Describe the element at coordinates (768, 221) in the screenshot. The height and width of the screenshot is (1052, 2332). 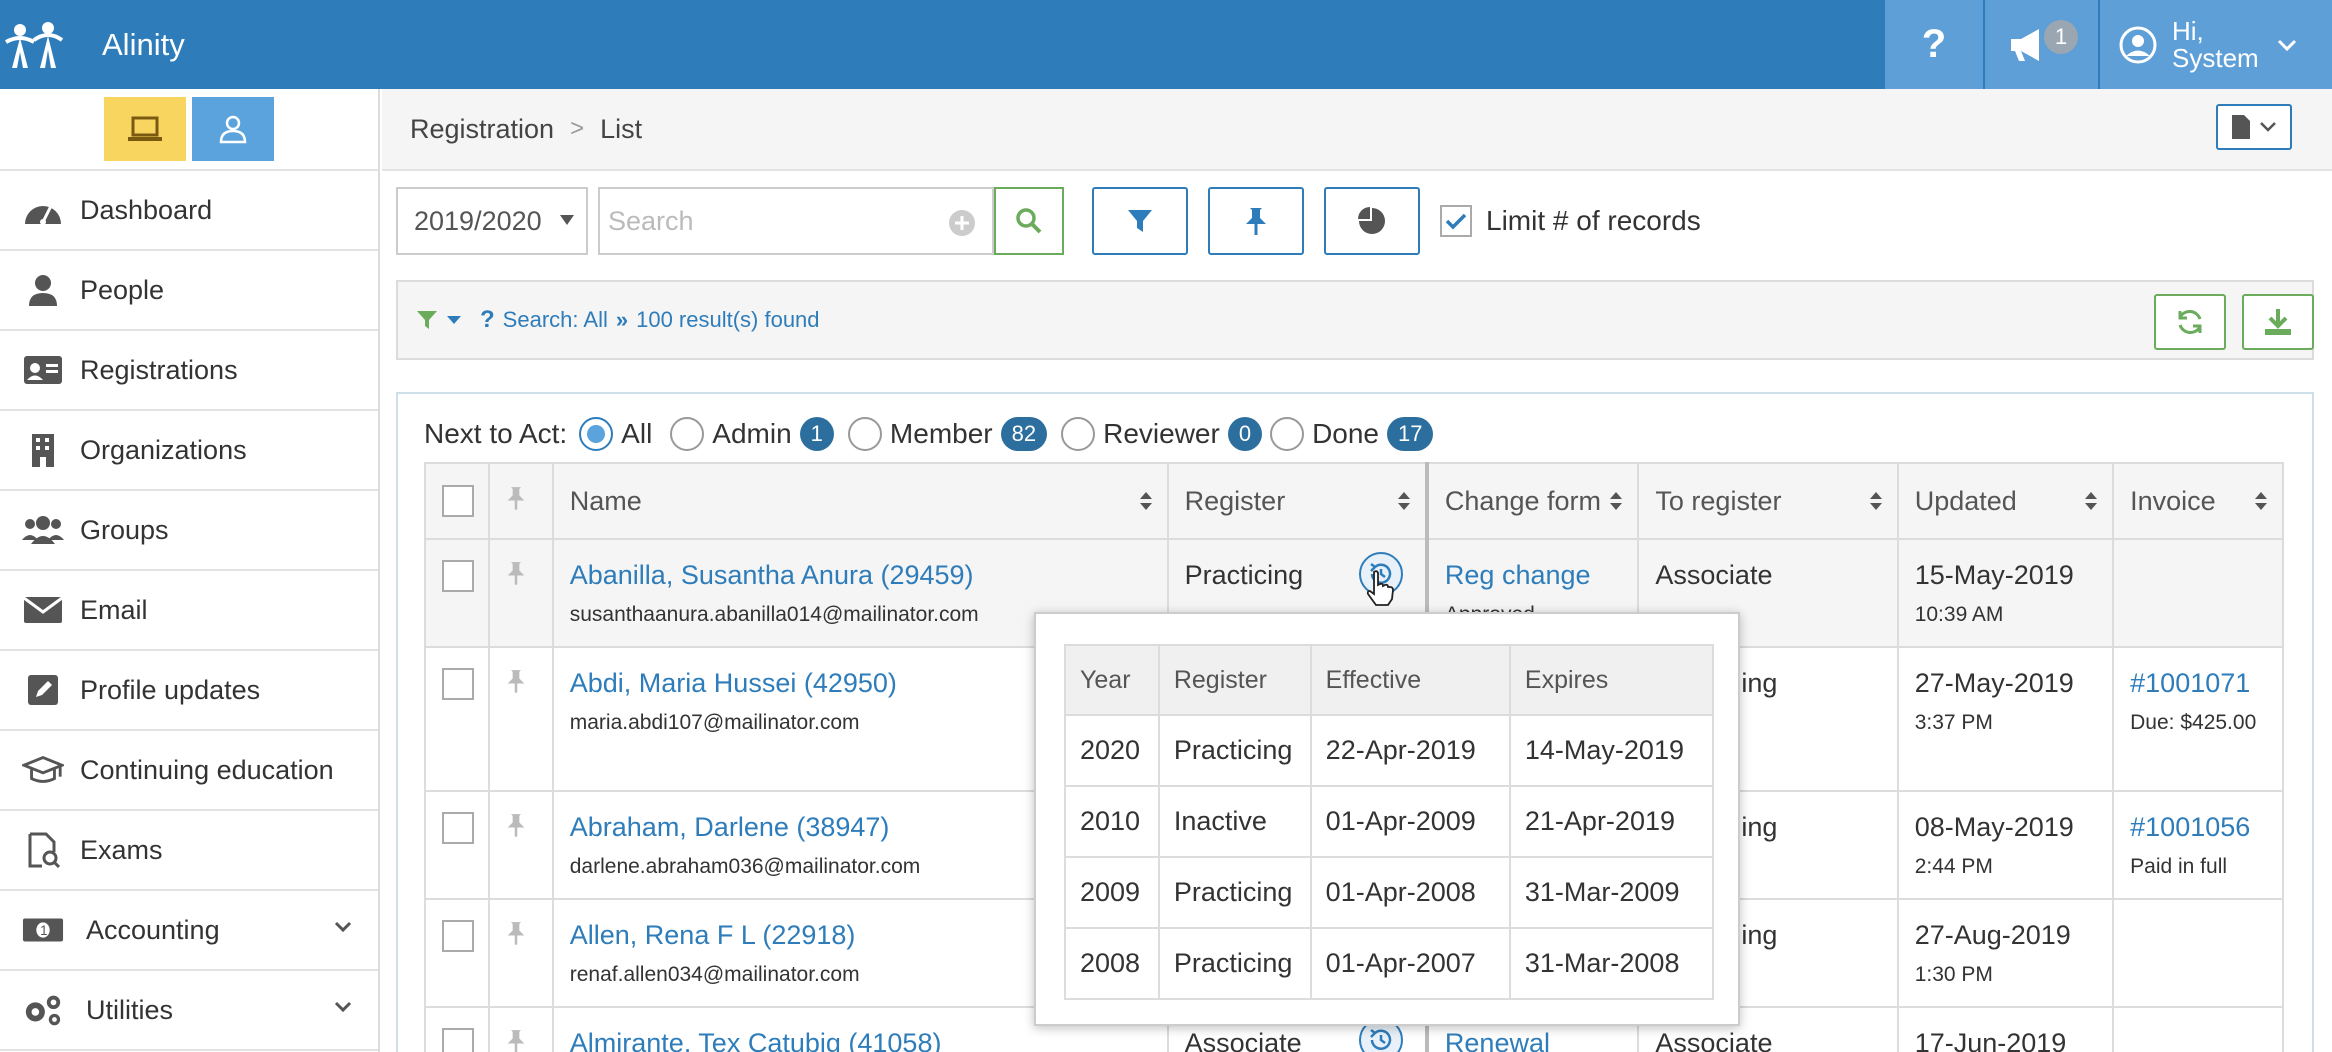
I see `search-input` at that location.